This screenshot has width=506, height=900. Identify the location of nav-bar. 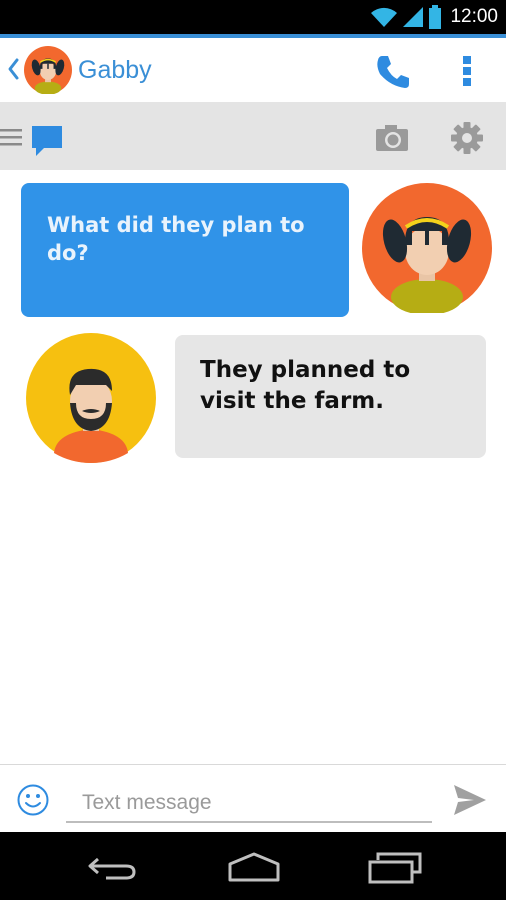
(253, 866).